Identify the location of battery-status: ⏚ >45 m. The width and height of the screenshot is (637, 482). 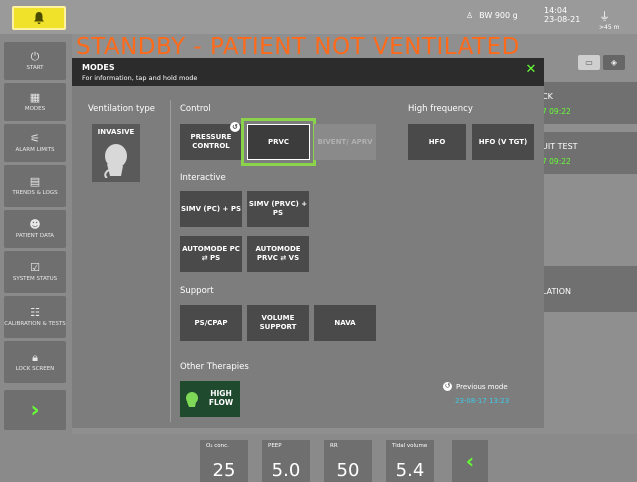
(609, 19).